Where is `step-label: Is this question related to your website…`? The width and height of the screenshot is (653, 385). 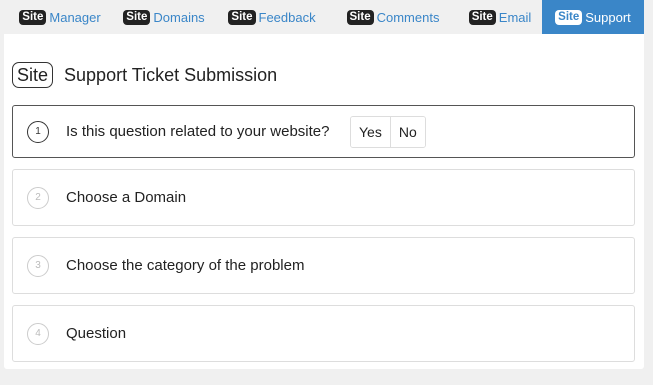
step-label: Is this question related to your website… is located at coordinates (198, 131).